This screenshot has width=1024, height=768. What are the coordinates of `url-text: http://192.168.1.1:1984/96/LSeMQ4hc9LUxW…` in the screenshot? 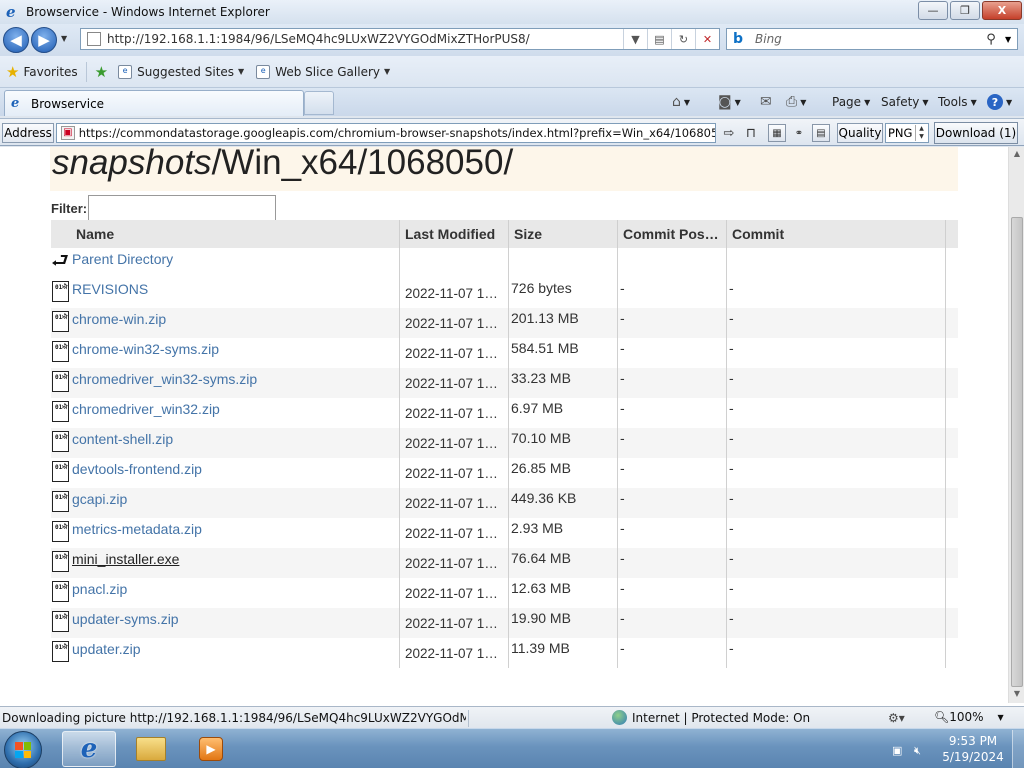 It's located at (365, 39).